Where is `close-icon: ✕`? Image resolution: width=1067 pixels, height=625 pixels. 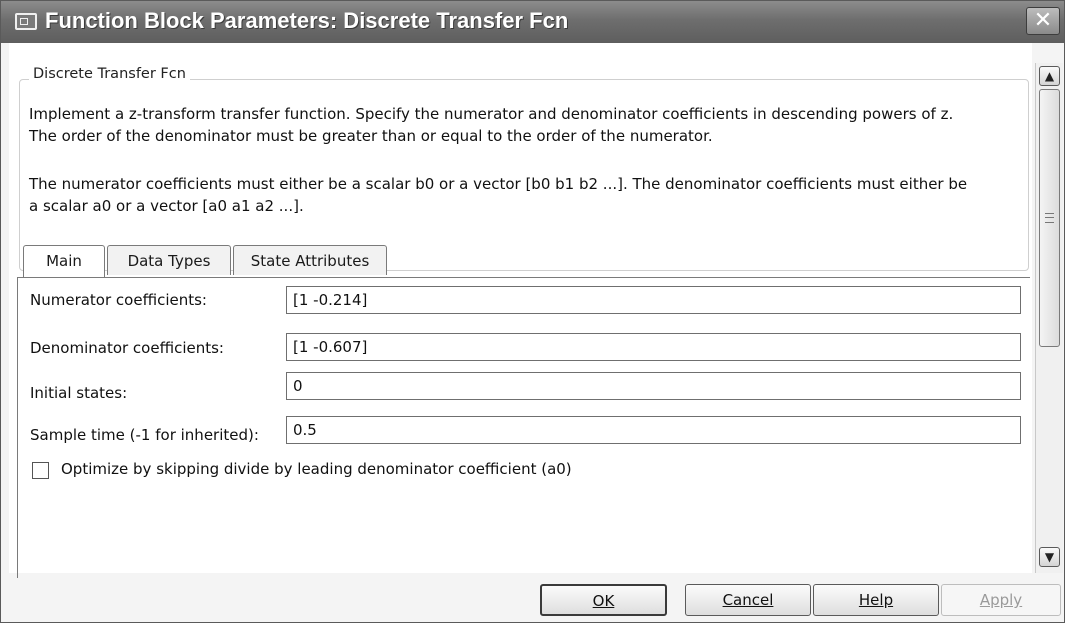 close-icon: ✕ is located at coordinates (1043, 20).